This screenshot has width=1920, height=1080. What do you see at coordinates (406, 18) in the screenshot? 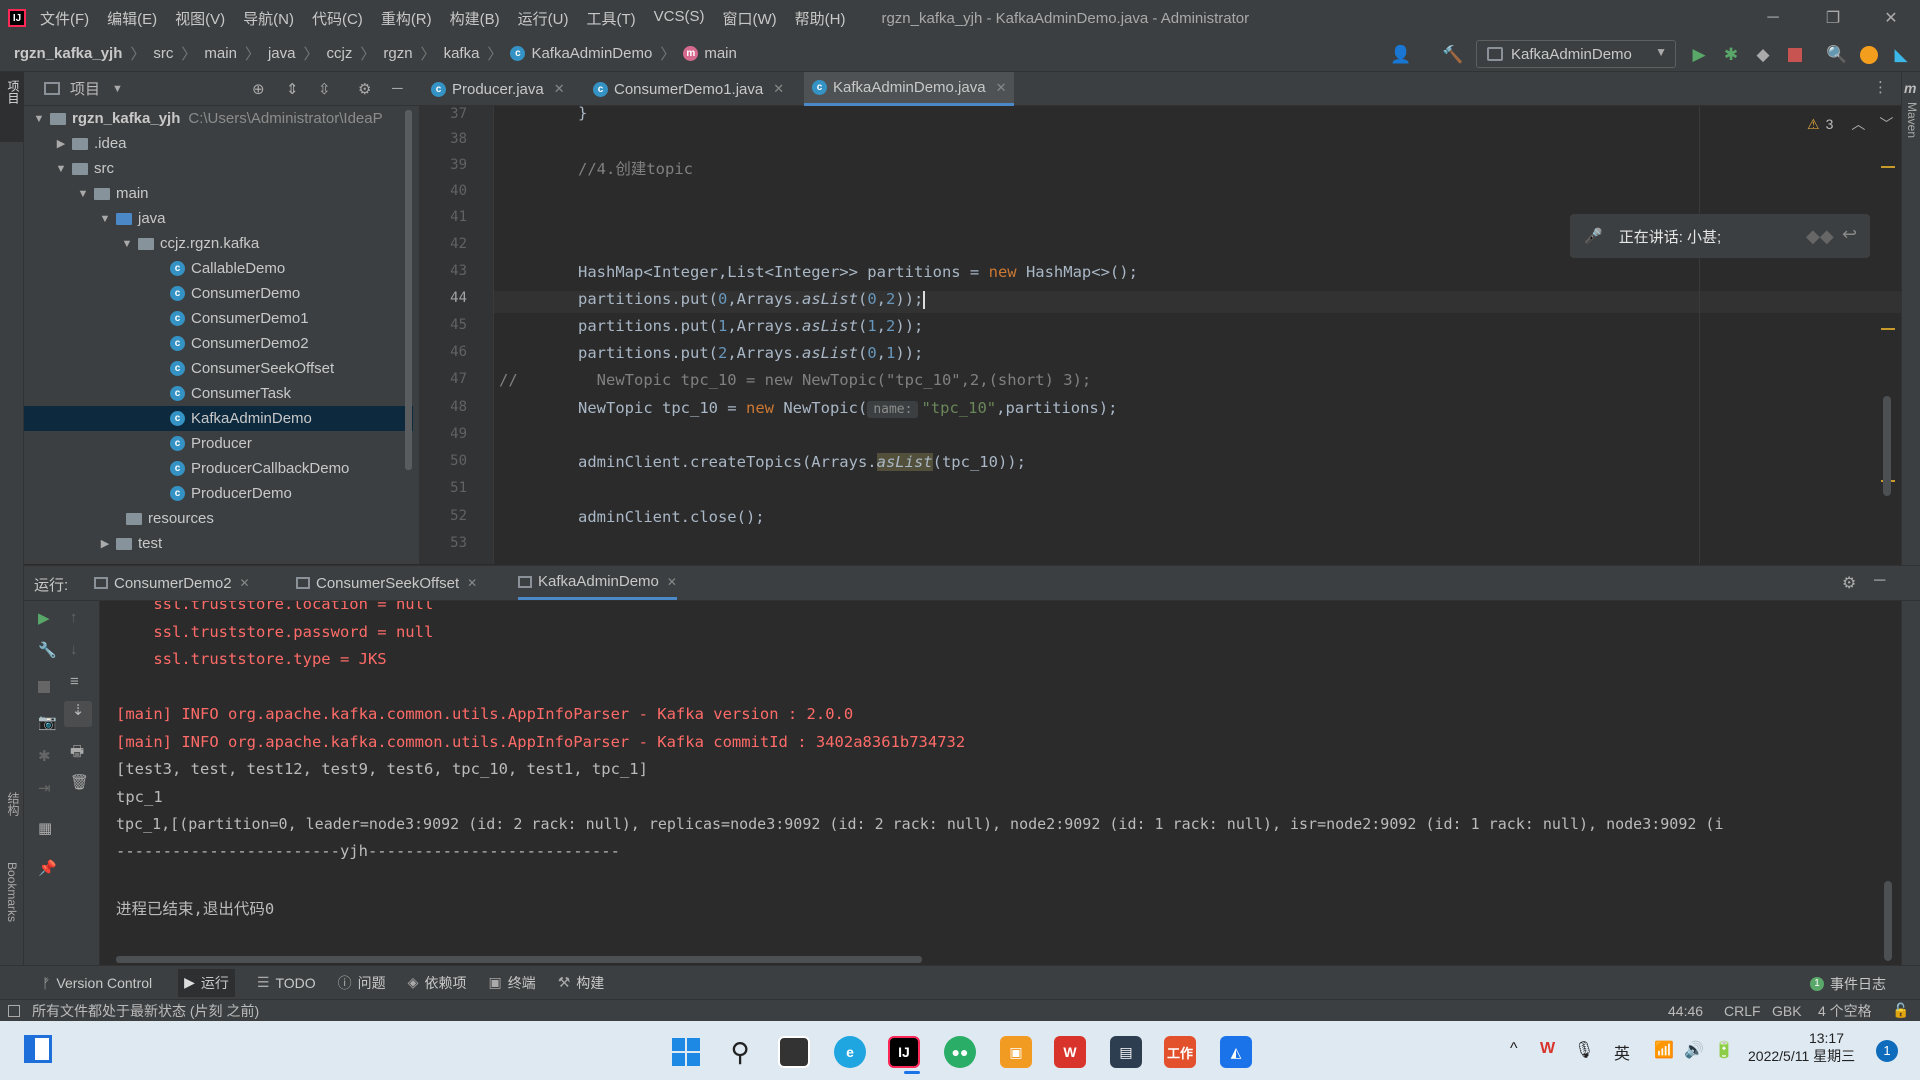
I see `menu-refactor: 重构(R)` at bounding box center [406, 18].